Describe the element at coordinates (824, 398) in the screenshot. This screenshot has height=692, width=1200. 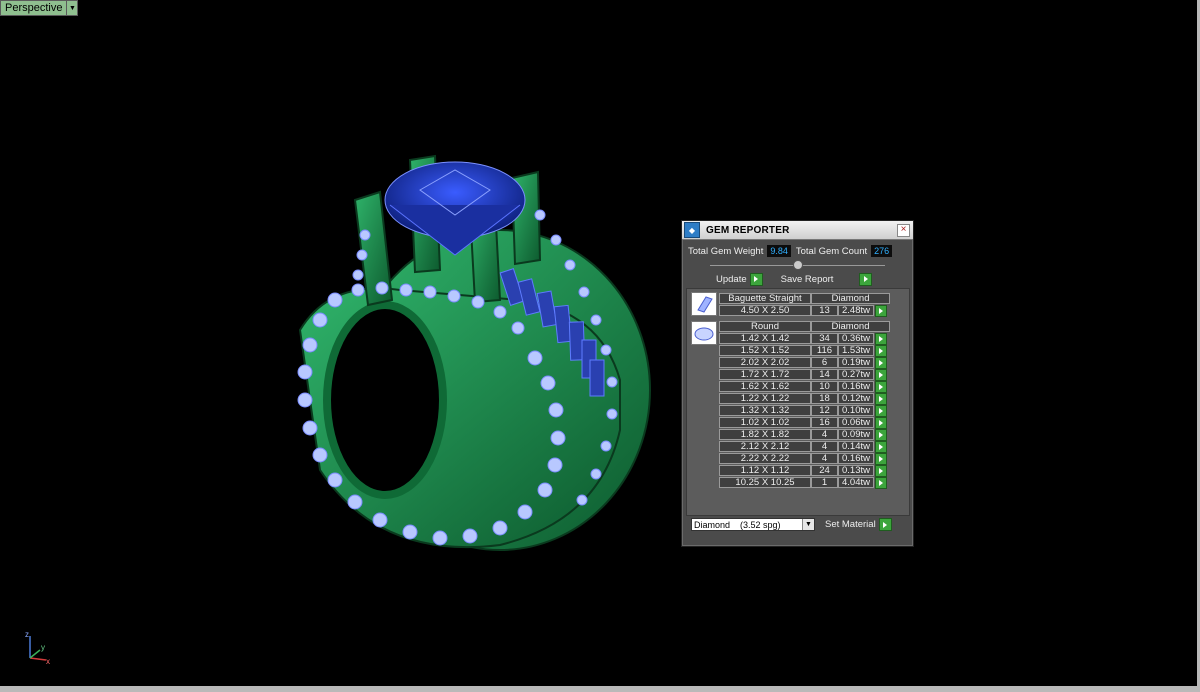
I see `gem-count: 18` at that location.